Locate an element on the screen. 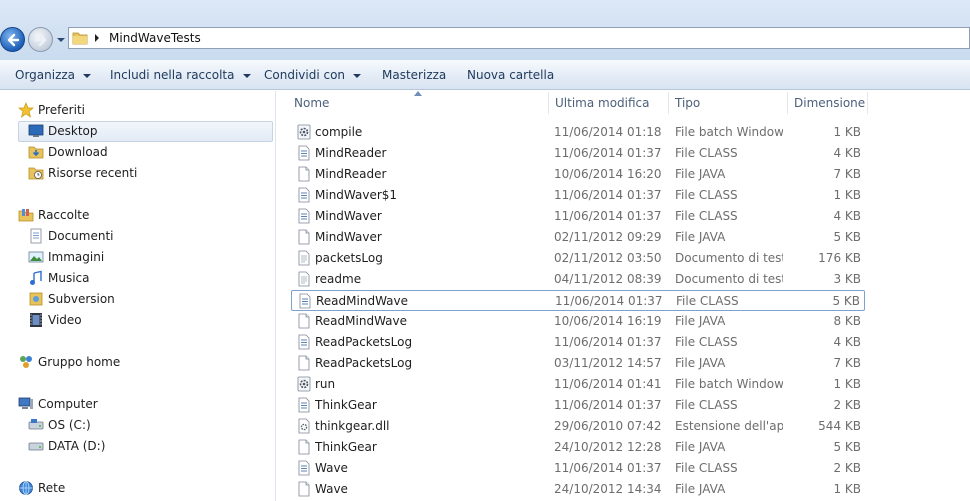  file-row: ThinkGear 24/10/2012 12:28 File JAVA 5 KB is located at coordinates (578, 447).